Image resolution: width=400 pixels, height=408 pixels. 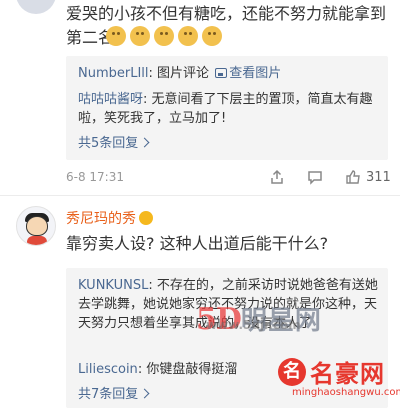 I want to click on divider, so click(x=200, y=195).